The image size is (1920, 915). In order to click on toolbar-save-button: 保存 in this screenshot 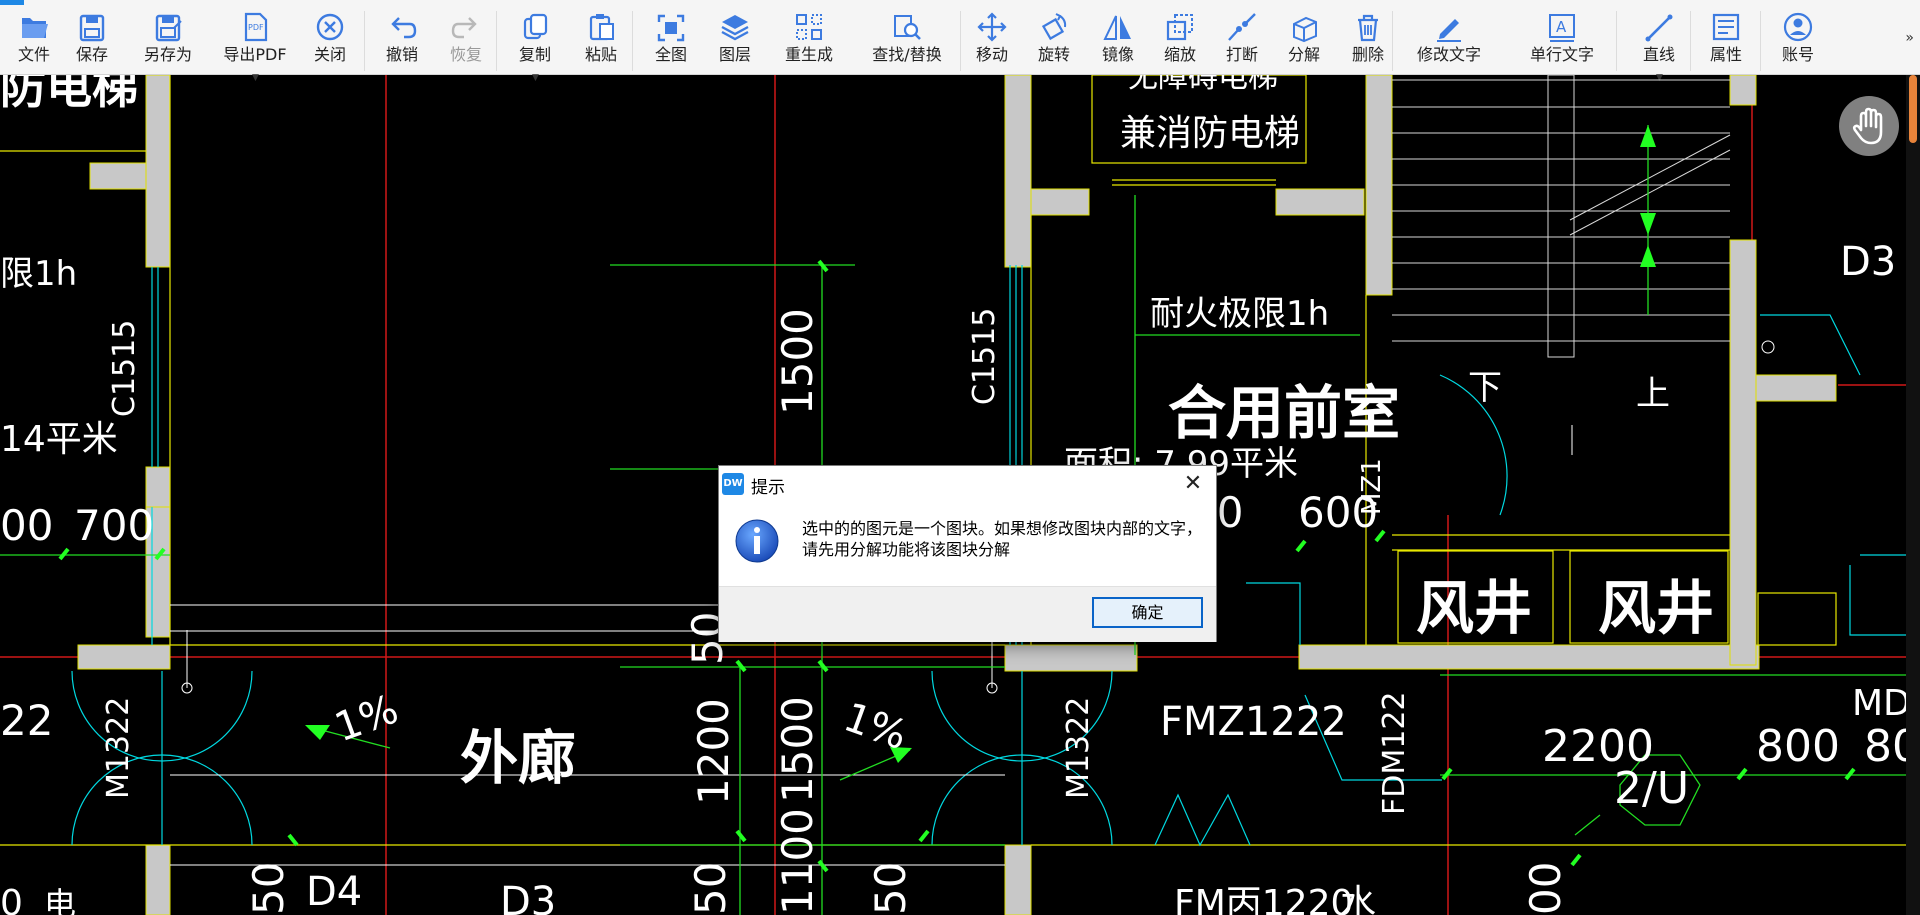, I will do `click(92, 40)`.